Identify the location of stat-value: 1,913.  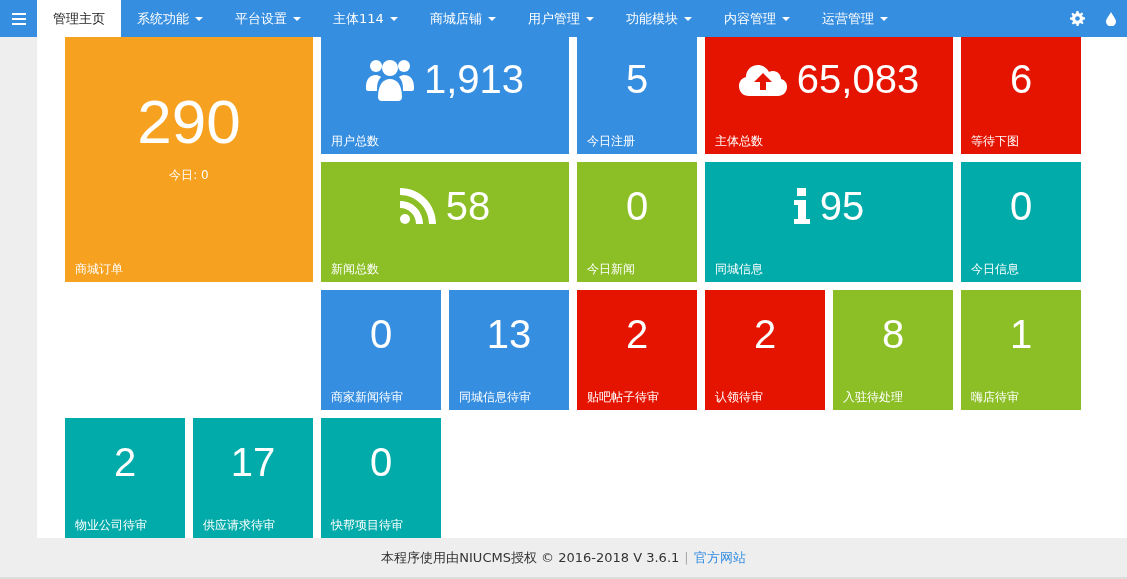
(474, 79).